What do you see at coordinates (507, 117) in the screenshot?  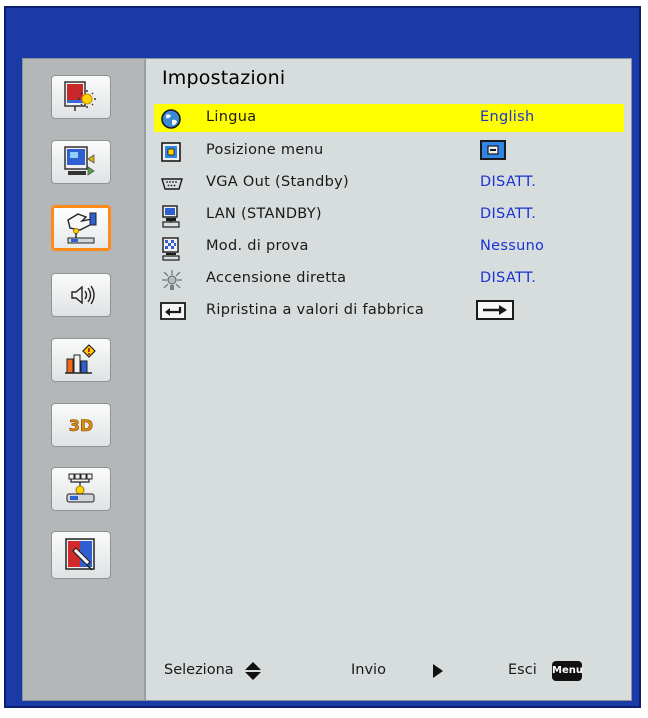 I see `menu-value: English` at bounding box center [507, 117].